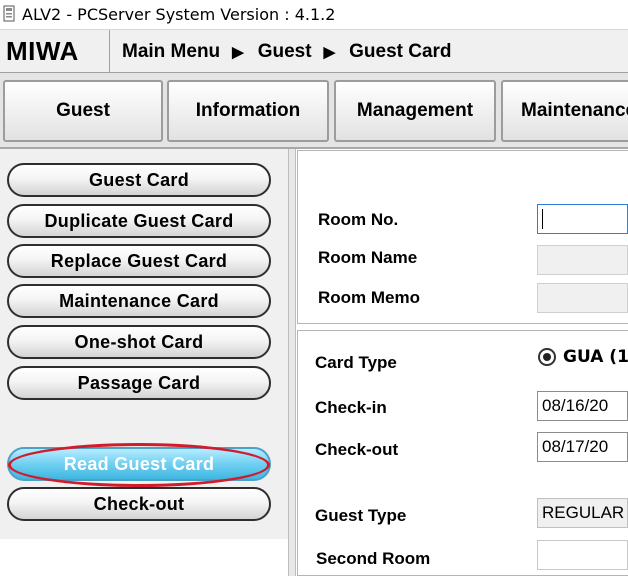 Image resolution: width=628 pixels, height=576 pixels. I want to click on text-caret, so click(542, 219).